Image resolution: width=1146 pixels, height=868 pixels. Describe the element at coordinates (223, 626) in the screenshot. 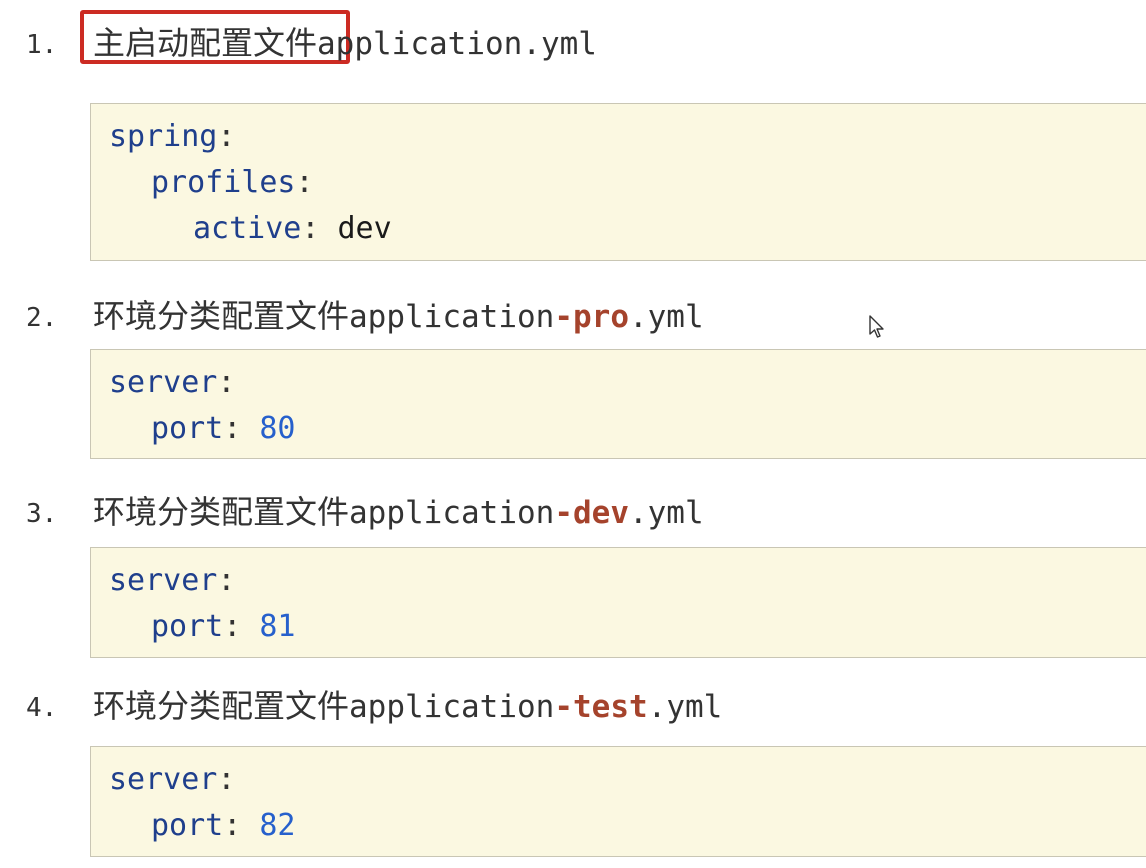

I see `code-line: port: 81` at that location.